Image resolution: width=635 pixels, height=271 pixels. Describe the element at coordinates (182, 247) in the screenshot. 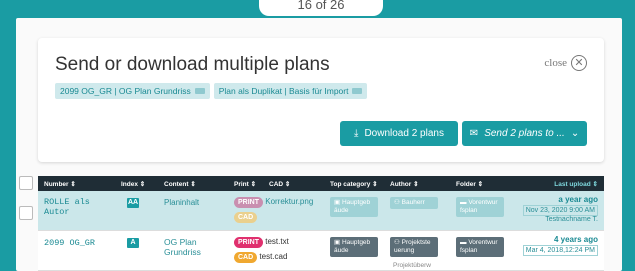

I see `plan-content: OG Plan Grundriss` at that location.